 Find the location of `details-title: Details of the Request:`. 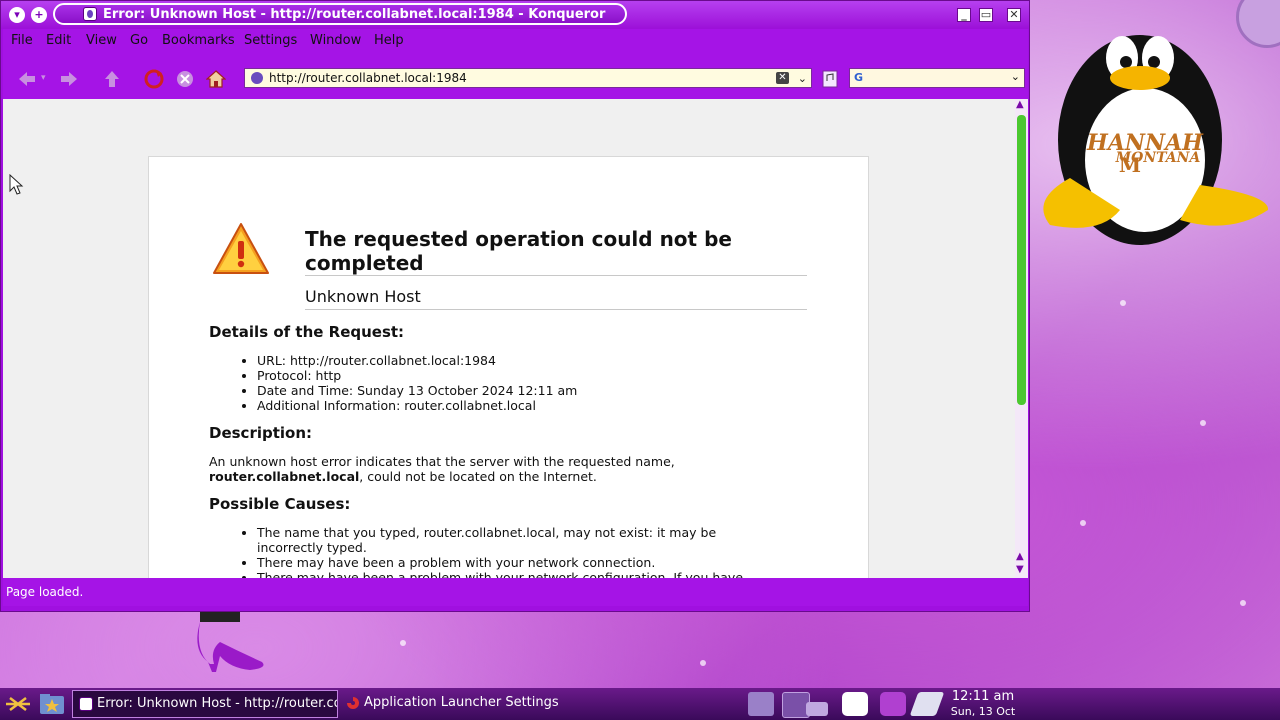

details-title: Details of the Request: is located at coordinates (307, 332).